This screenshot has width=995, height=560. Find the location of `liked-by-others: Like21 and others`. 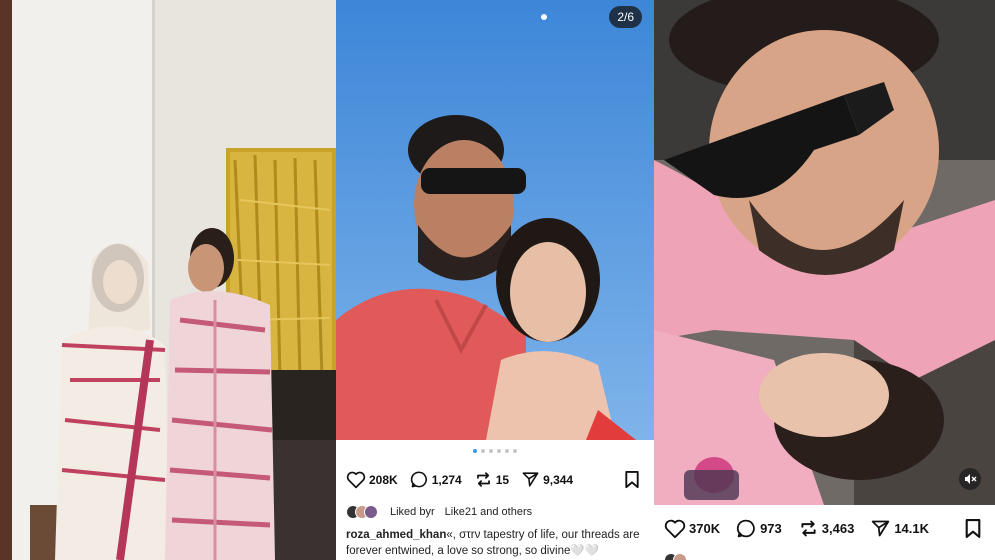

liked-by-others: Like21 and others is located at coordinates (488, 512).